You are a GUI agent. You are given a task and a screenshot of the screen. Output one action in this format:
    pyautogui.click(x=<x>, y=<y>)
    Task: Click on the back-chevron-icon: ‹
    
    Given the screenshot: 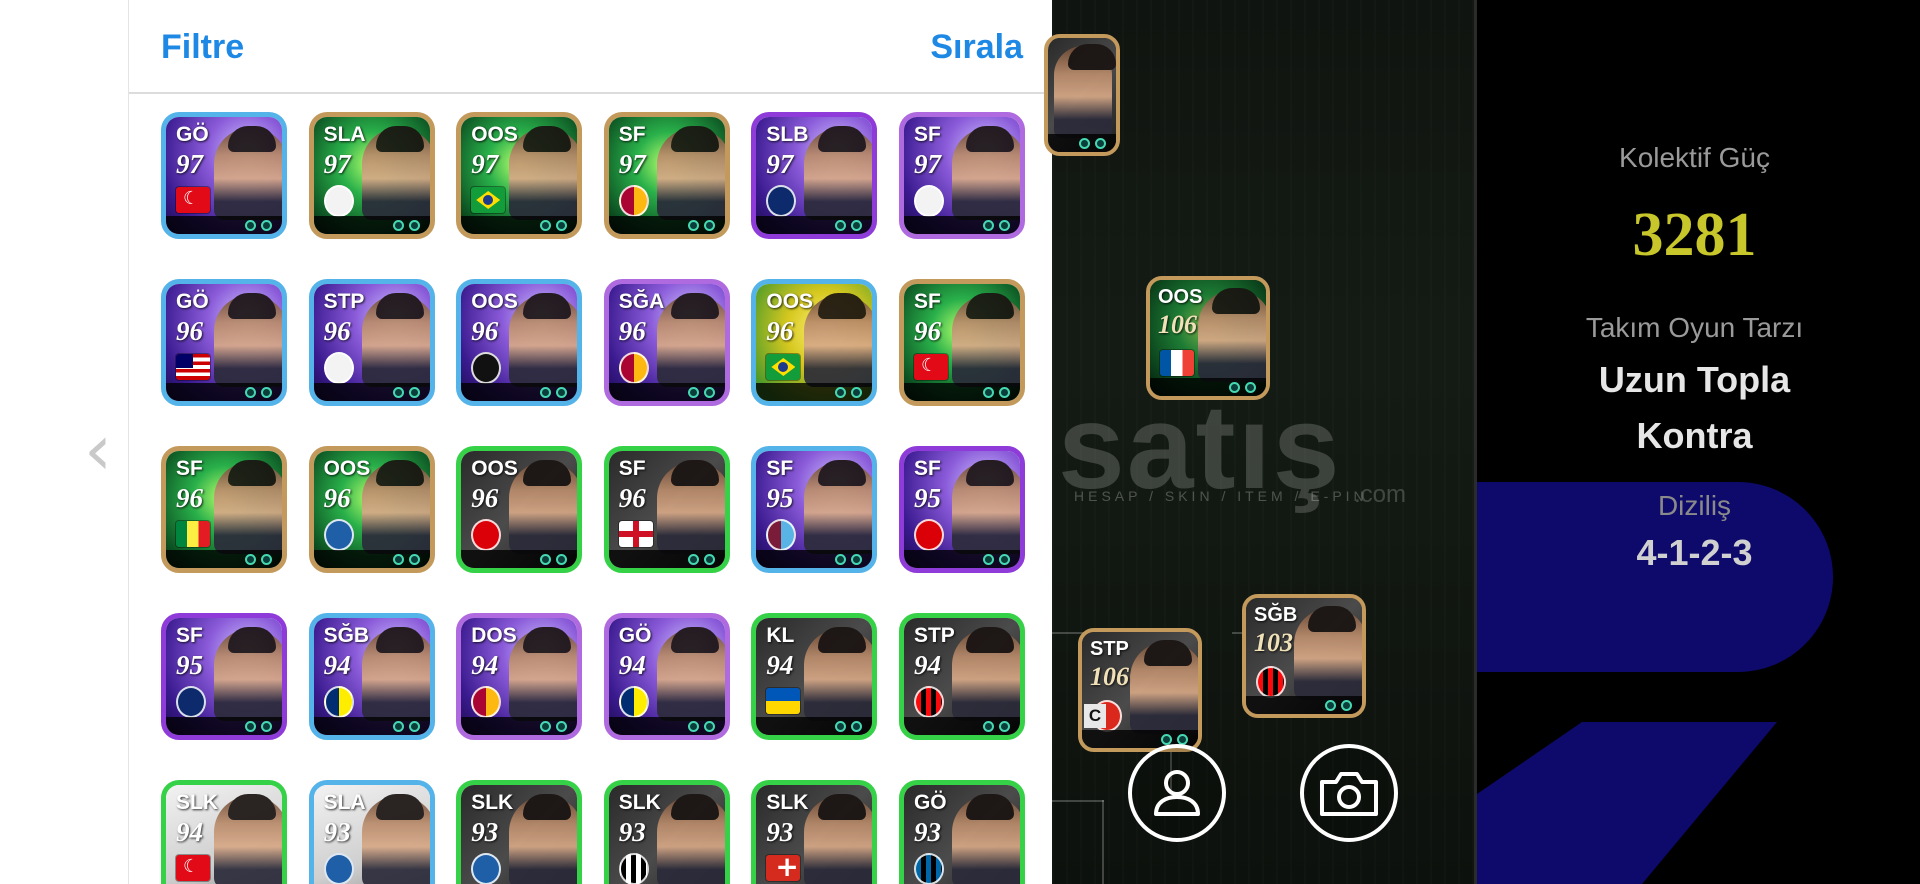 What is the action you would take?
    pyautogui.click(x=98, y=450)
    